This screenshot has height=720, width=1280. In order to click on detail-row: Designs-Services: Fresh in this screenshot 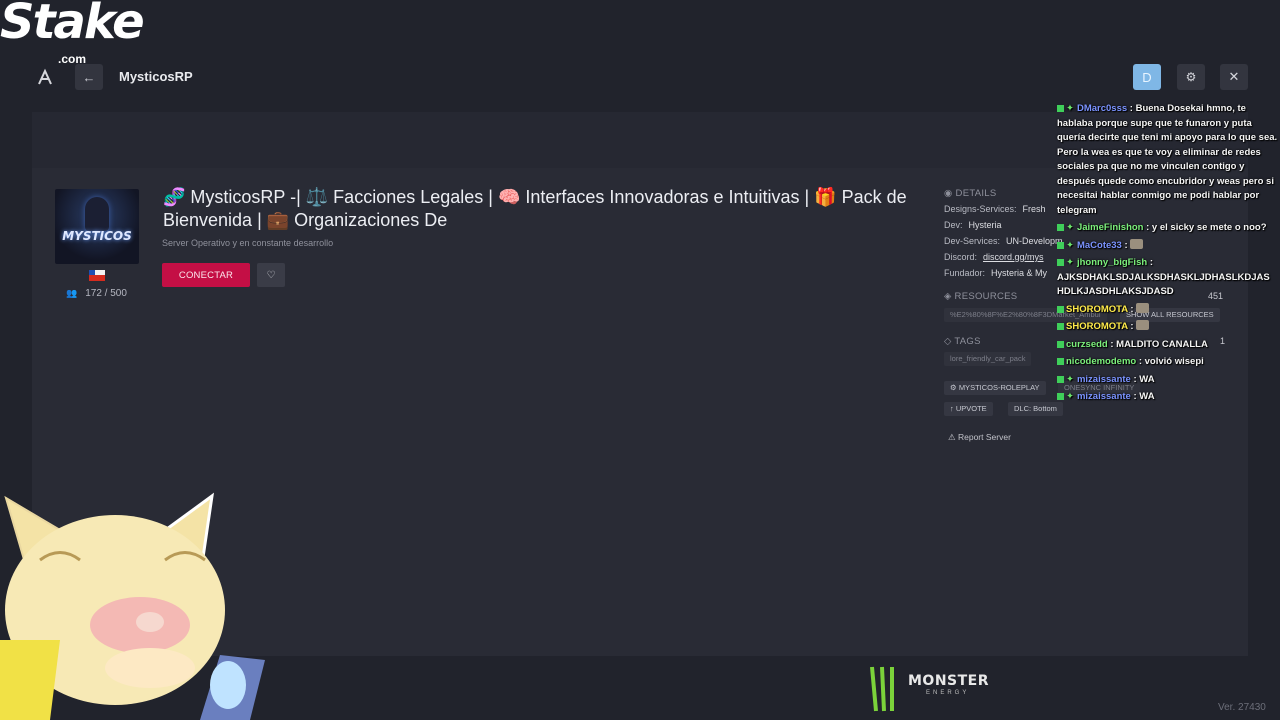, I will do `click(995, 209)`.